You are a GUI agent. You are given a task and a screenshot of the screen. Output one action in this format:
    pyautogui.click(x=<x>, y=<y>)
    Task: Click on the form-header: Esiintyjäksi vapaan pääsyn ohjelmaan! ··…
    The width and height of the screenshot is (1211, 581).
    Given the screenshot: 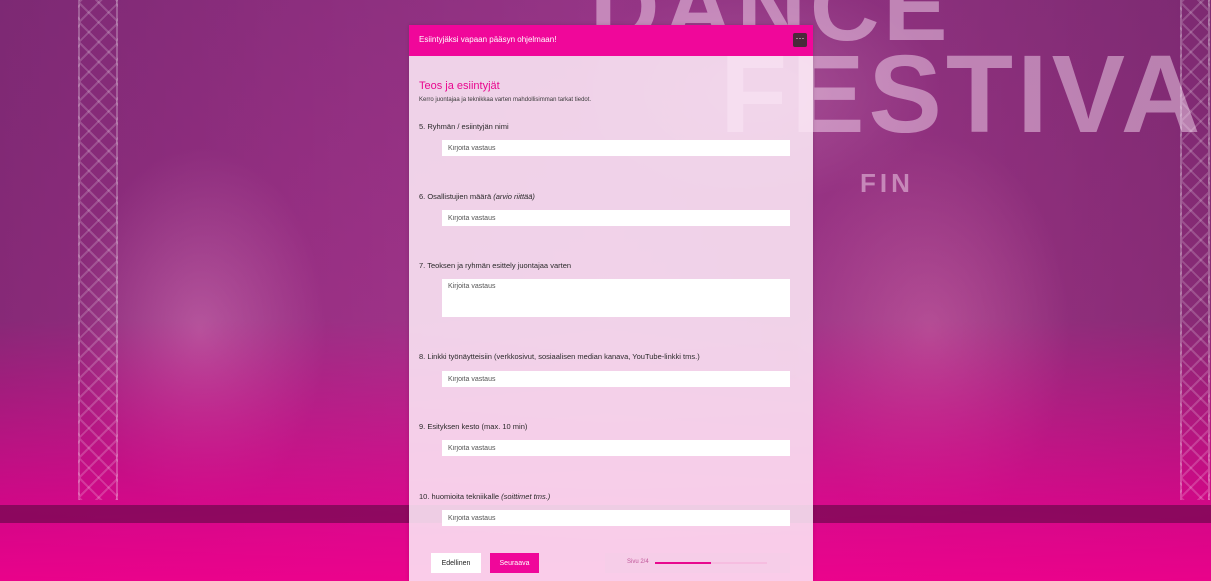 What is the action you would take?
    pyautogui.click(x=611, y=40)
    